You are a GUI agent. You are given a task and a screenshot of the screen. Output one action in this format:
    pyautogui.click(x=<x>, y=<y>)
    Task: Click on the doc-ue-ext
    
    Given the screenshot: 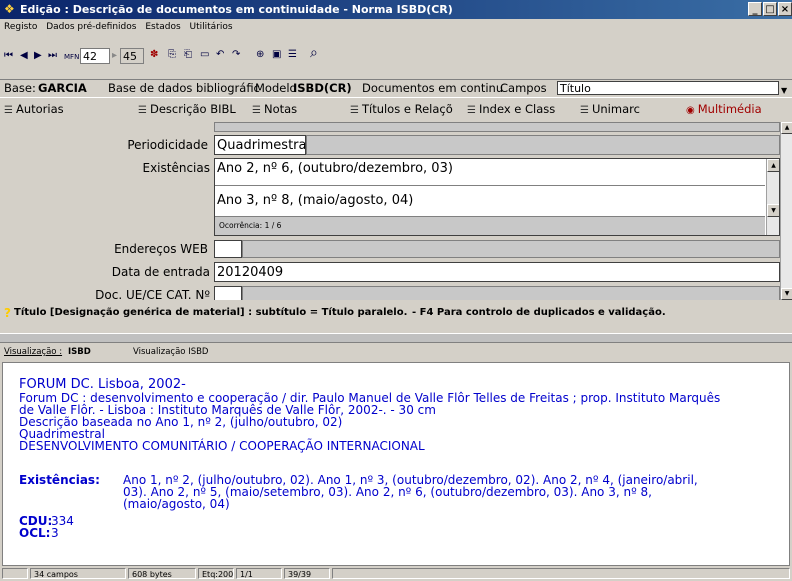 What is the action you would take?
    pyautogui.click(x=511, y=293)
    